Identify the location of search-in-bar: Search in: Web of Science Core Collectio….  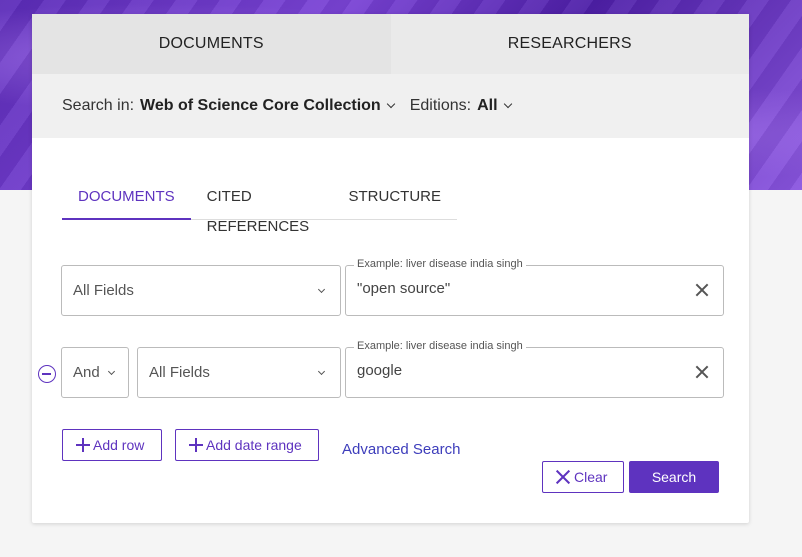
(390, 106).